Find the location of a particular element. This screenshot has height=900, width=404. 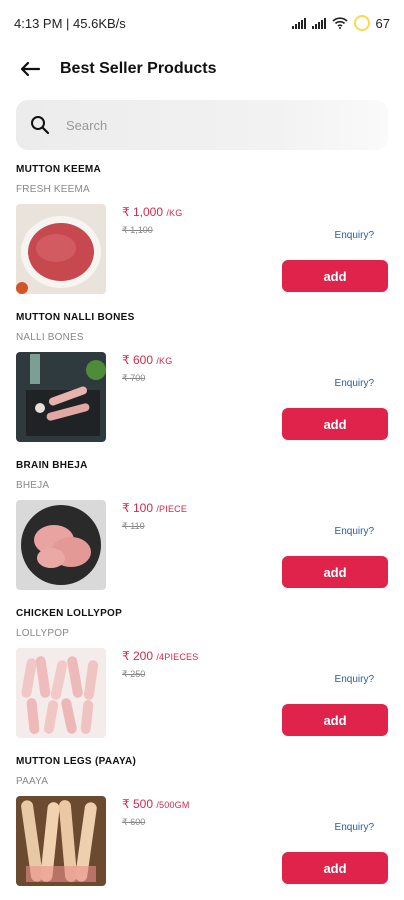

product-price: ₹ 100 /PIECE is located at coordinates (155, 508).